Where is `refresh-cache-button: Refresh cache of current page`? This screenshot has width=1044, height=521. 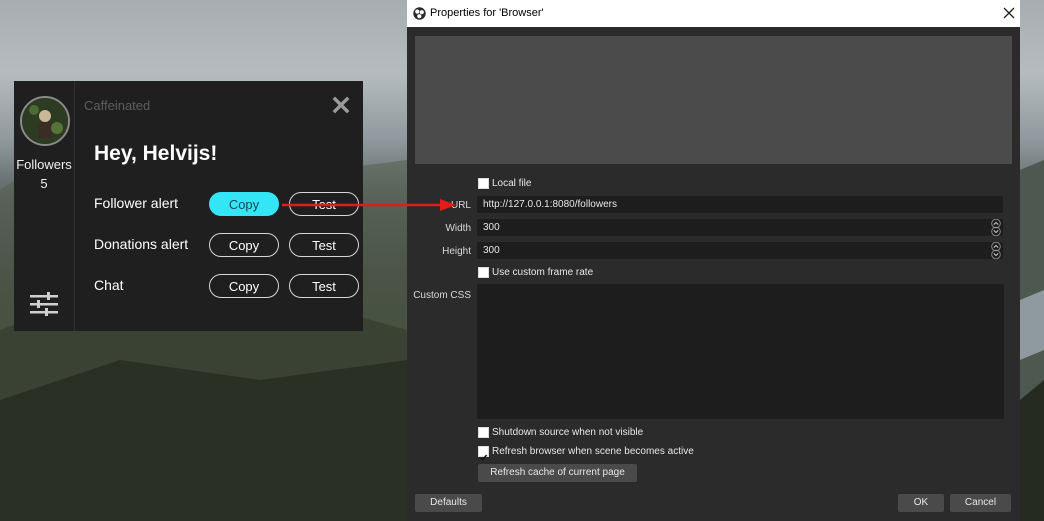
refresh-cache-button: Refresh cache of current page is located at coordinates (557, 473).